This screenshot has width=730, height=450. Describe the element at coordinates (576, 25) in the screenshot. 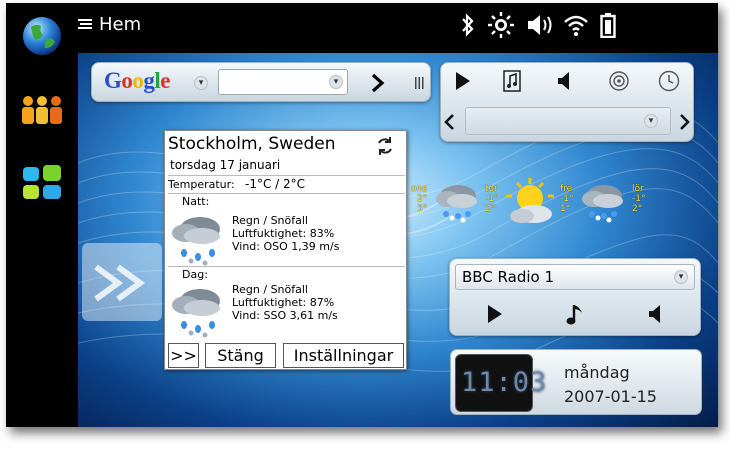

I see `wifi-icon` at that location.